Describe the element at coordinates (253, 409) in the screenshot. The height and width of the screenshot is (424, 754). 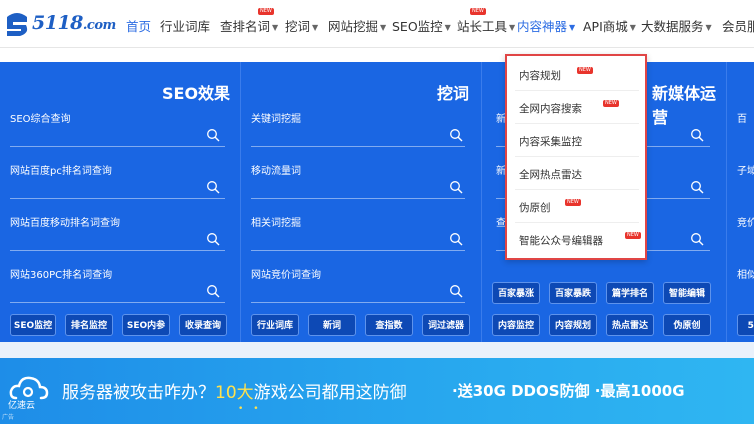
I see `ad-decoration: ••` at that location.